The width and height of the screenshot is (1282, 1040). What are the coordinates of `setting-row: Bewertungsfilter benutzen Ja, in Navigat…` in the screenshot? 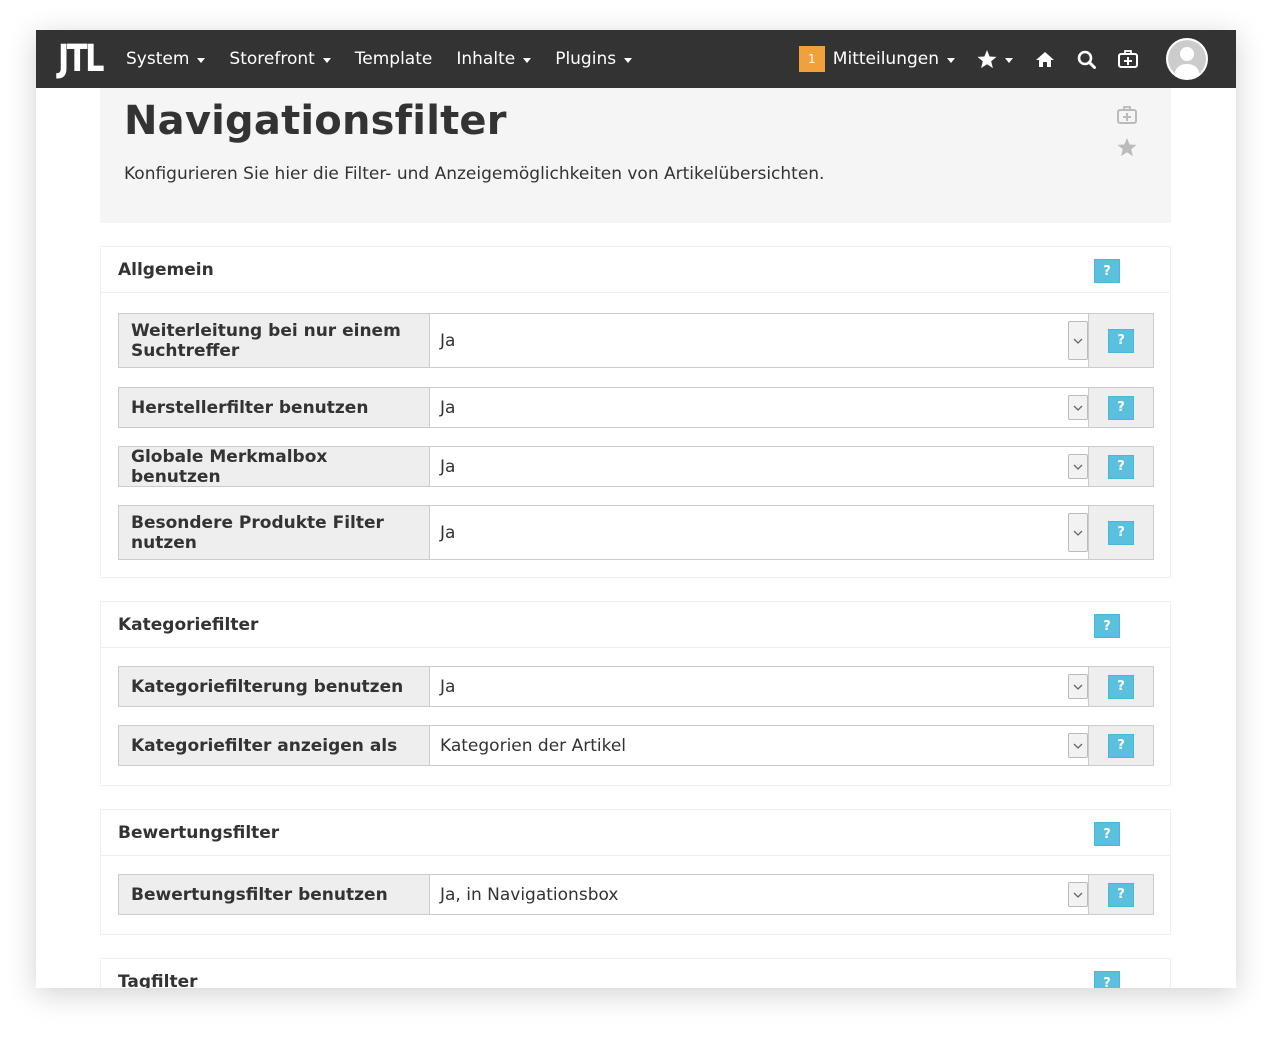 It's located at (636, 894).